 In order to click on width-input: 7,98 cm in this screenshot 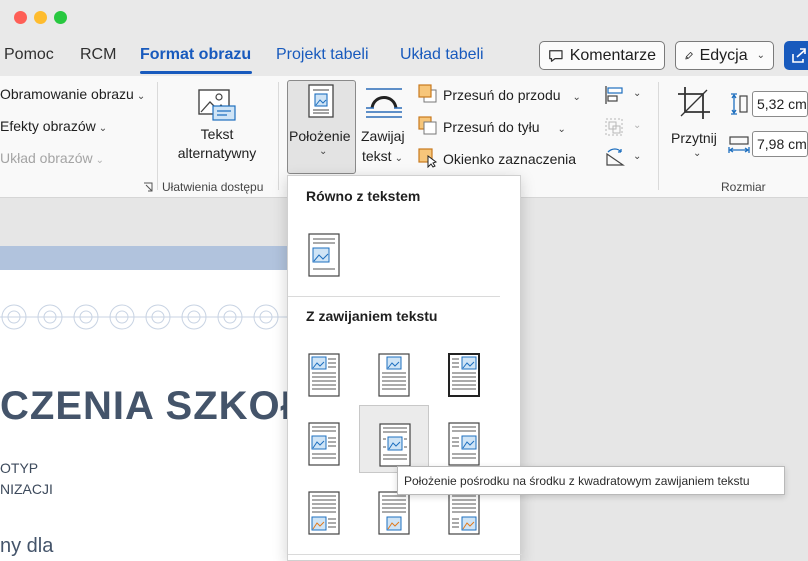, I will do `click(780, 144)`.